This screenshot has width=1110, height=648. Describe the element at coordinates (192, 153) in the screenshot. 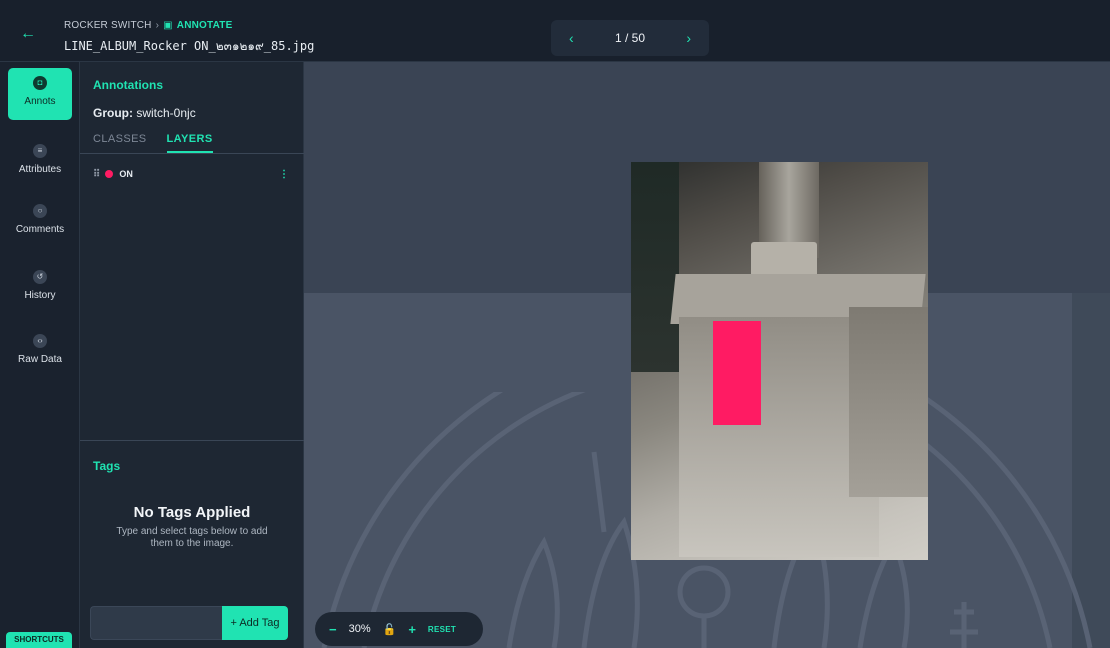

I see `tabs-divider` at that location.